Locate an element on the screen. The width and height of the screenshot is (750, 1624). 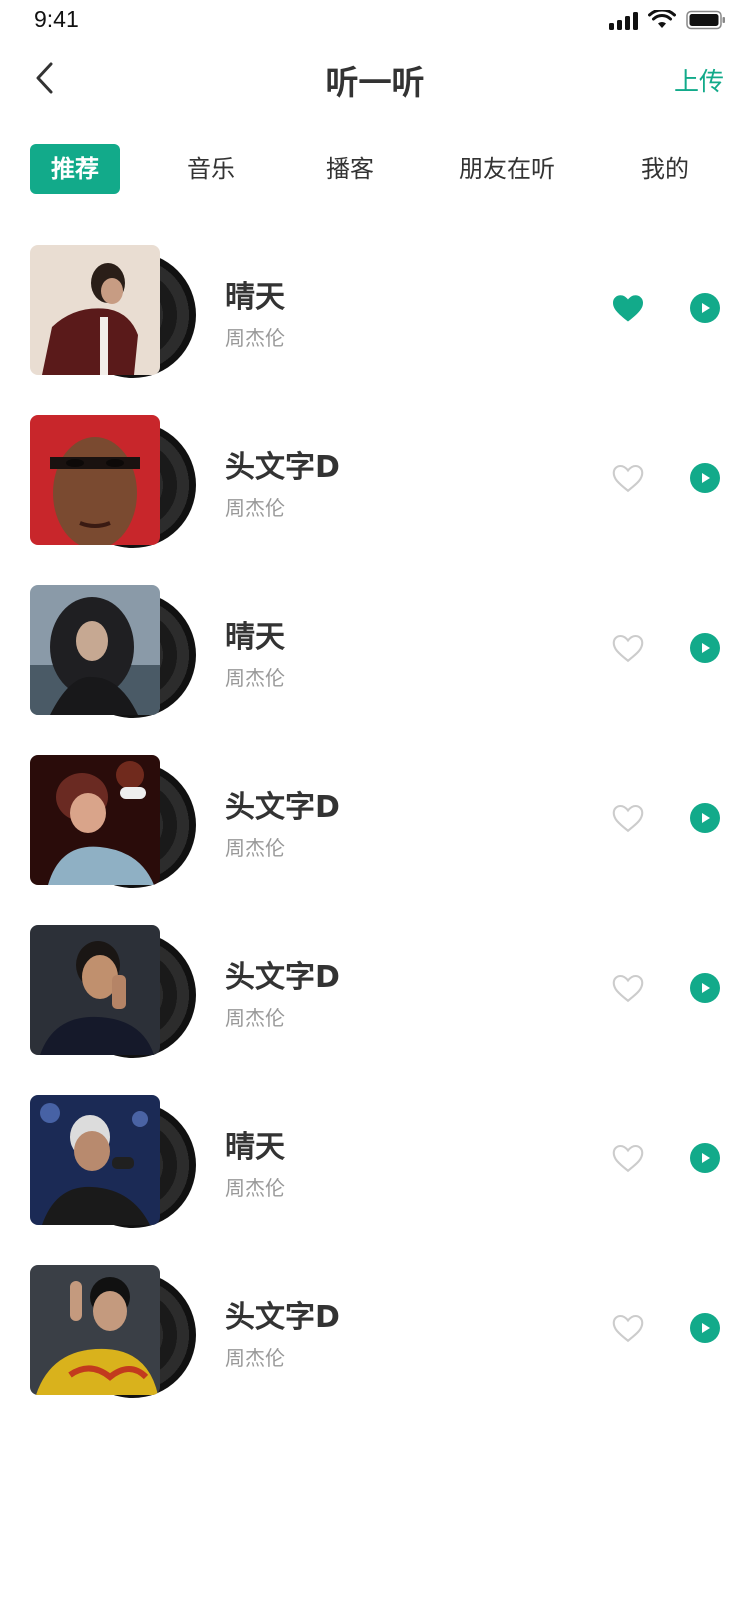
tab-music: 音乐 is located at coordinates (211, 169).